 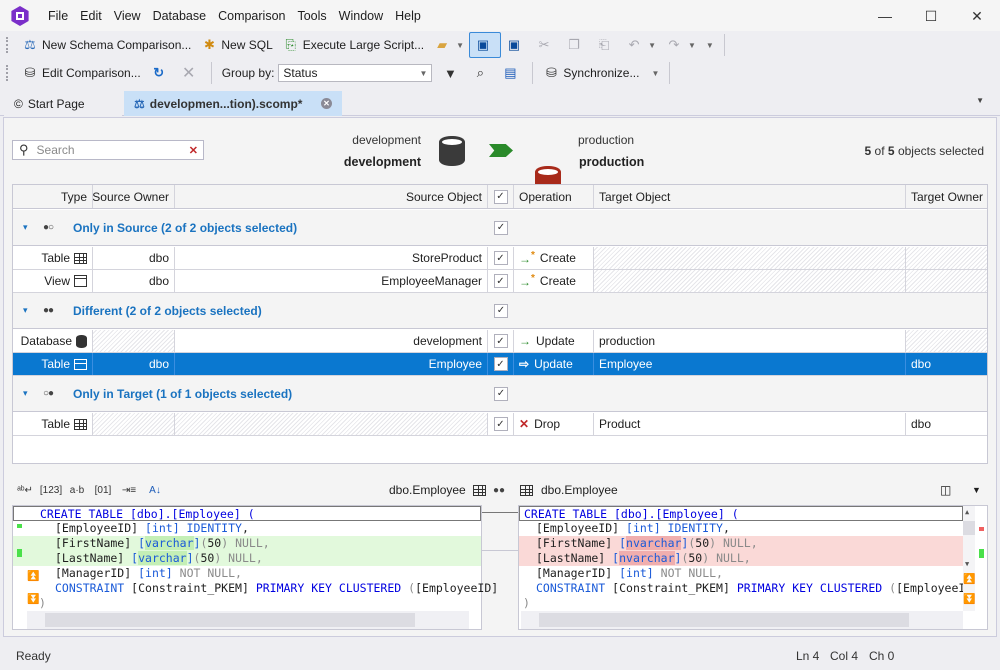 I want to click on line-numbers-icon: [123], so click(x=51, y=490).